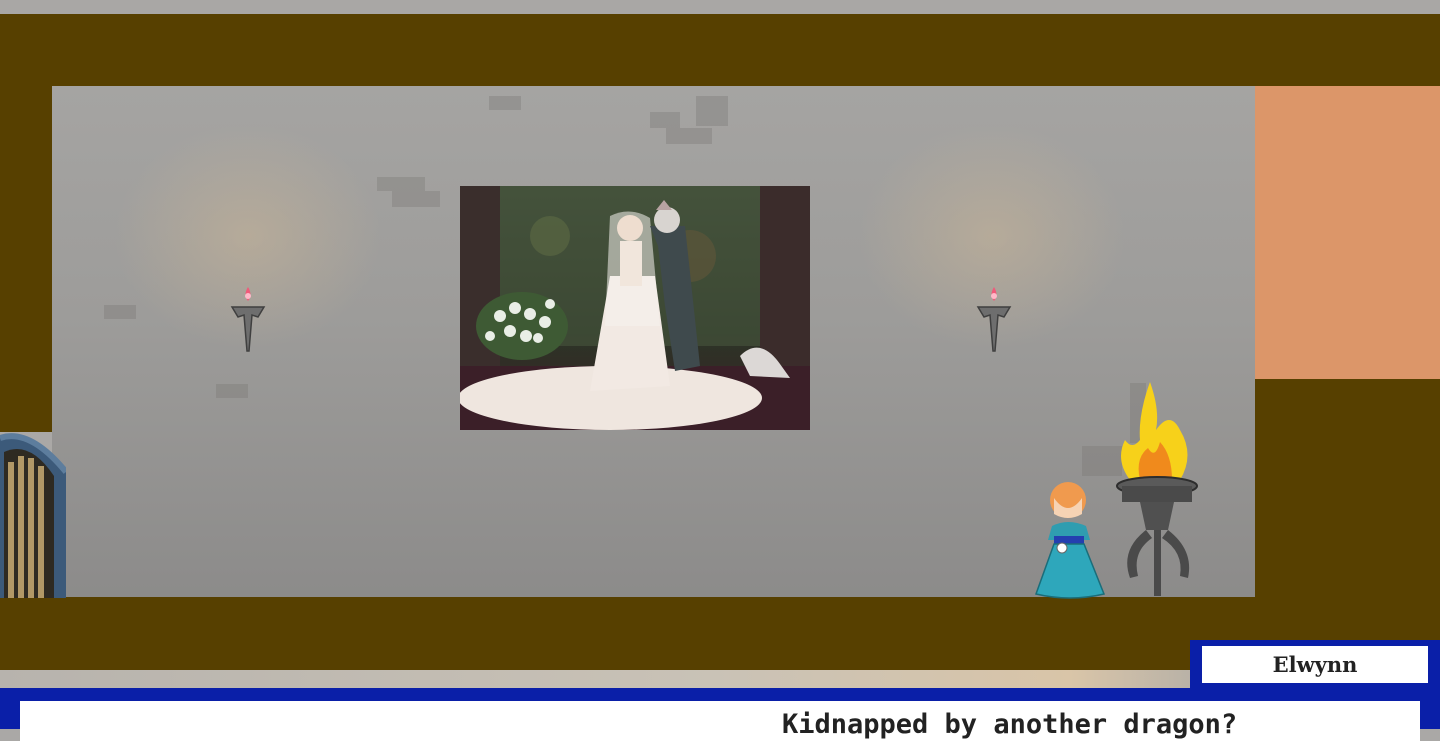 This screenshot has height=741, width=1440. What do you see at coordinates (720, 50) in the screenshot?
I see `ceiling-wall` at bounding box center [720, 50].